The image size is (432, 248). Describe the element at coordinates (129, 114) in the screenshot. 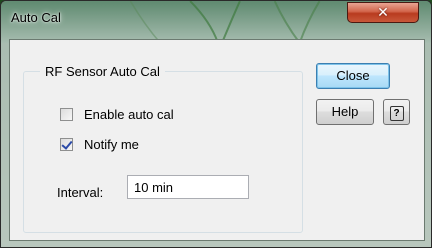

I see `enable-auto-cal-label: Enable auto cal` at that location.